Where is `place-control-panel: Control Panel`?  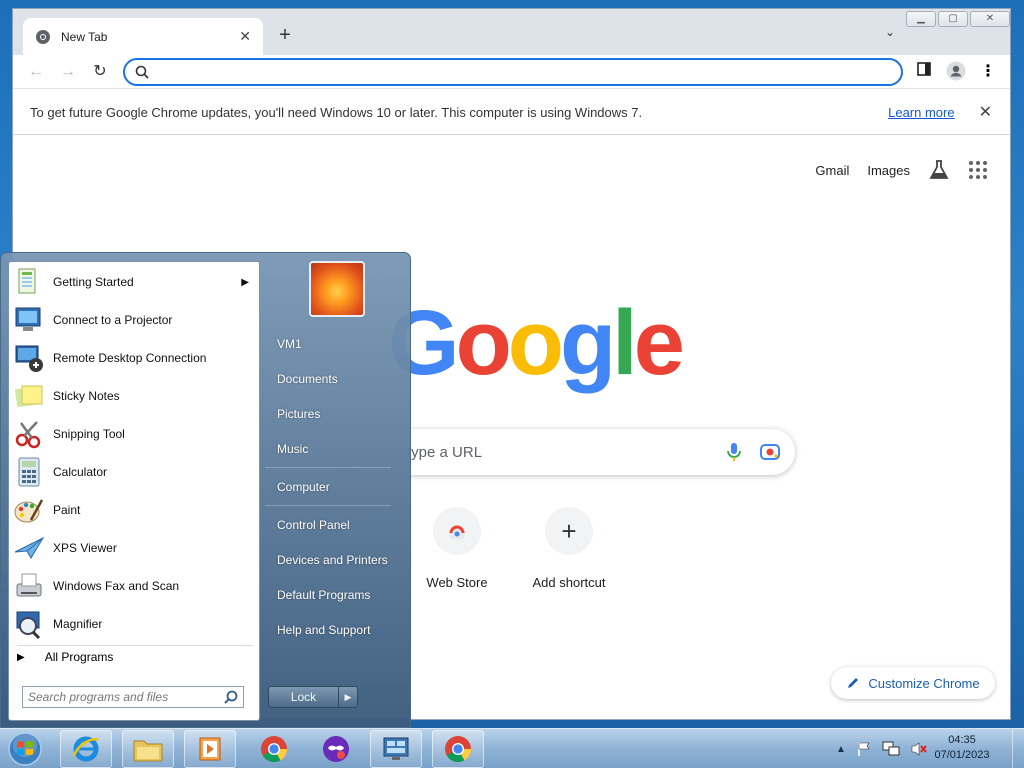
place-control-panel: Control Panel is located at coordinates (313, 525).